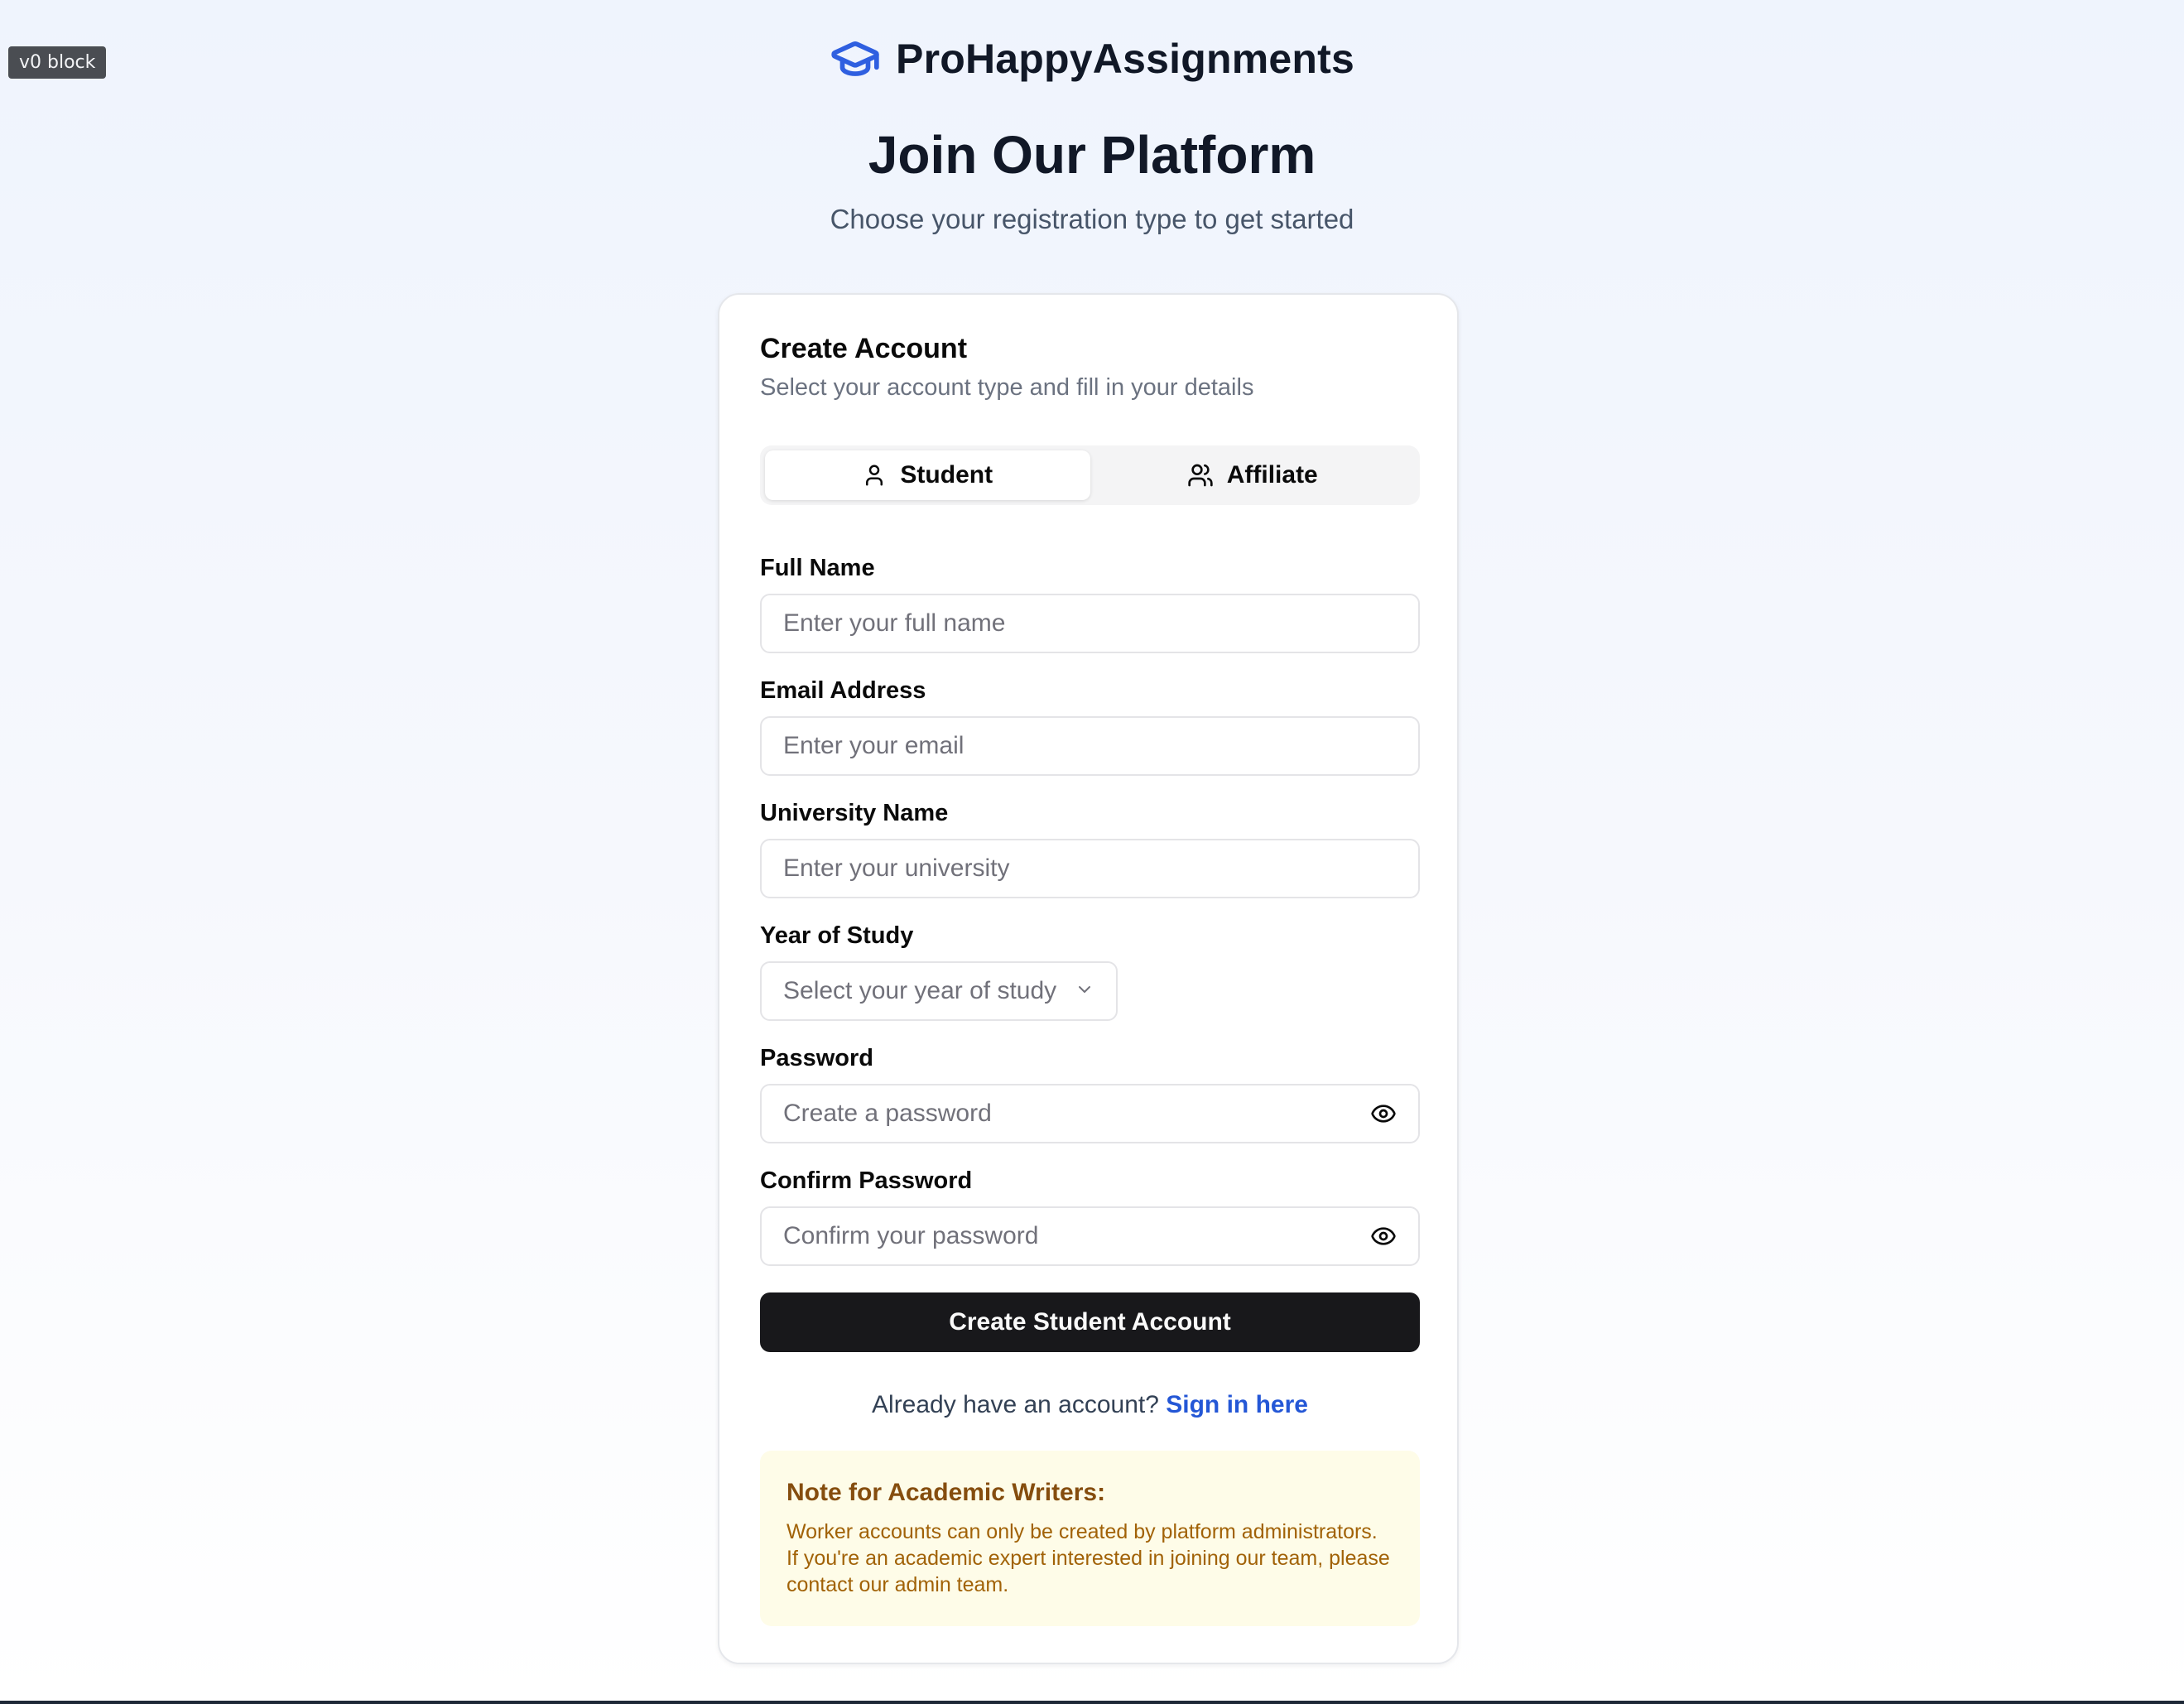 This screenshot has width=2184, height=1704. I want to click on full-name-field, so click(1090, 623).